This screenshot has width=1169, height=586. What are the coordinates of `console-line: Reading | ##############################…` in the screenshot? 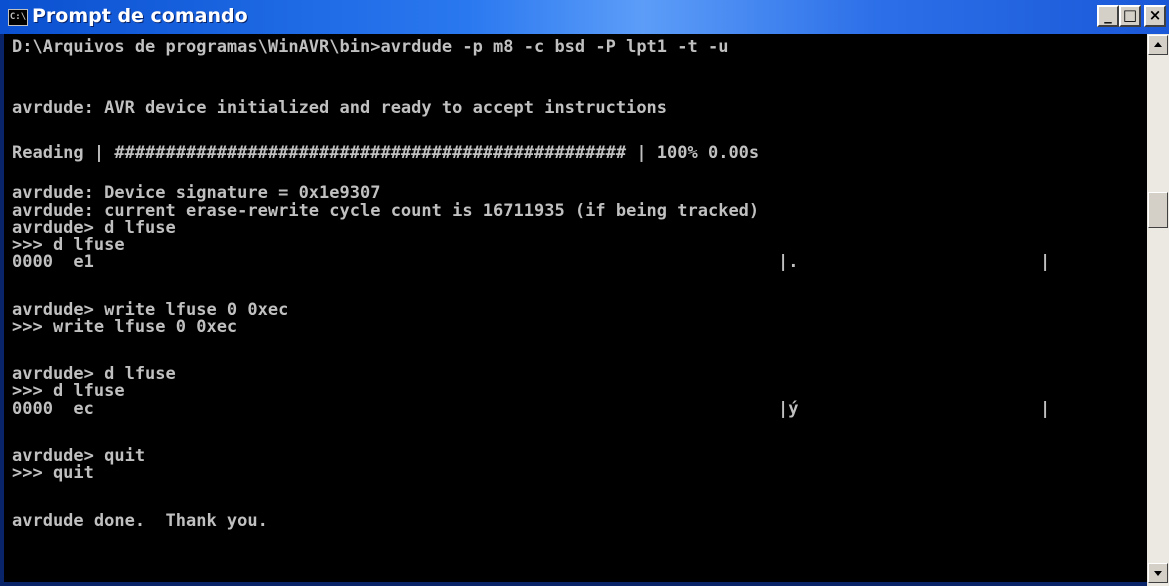 It's located at (386, 153).